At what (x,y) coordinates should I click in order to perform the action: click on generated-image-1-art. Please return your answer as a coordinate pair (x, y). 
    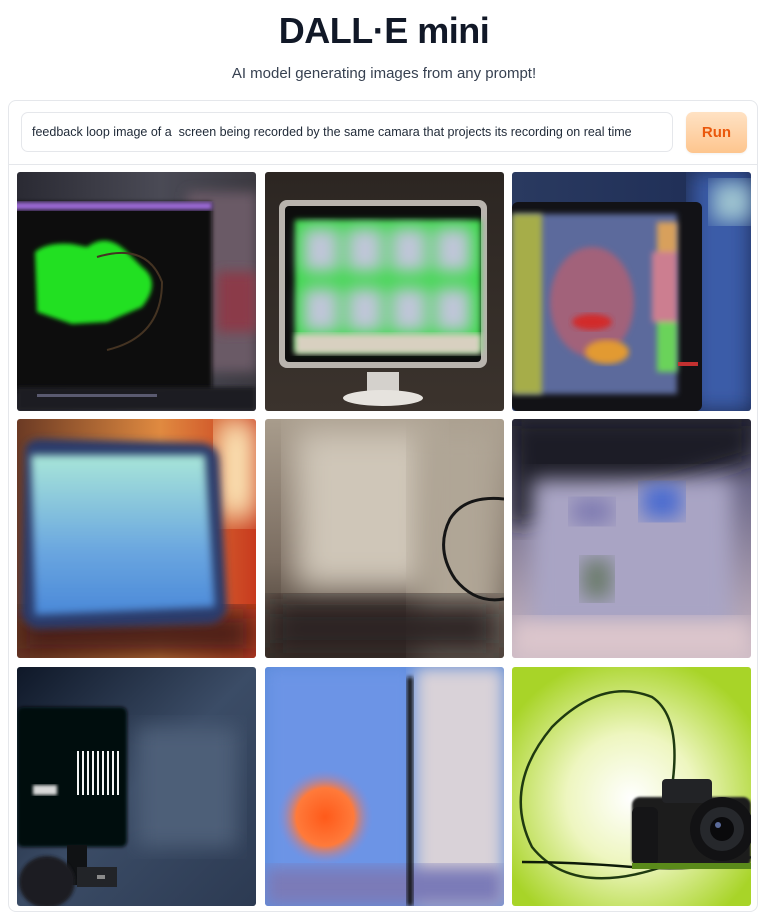
    Looking at the image, I should click on (136, 291).